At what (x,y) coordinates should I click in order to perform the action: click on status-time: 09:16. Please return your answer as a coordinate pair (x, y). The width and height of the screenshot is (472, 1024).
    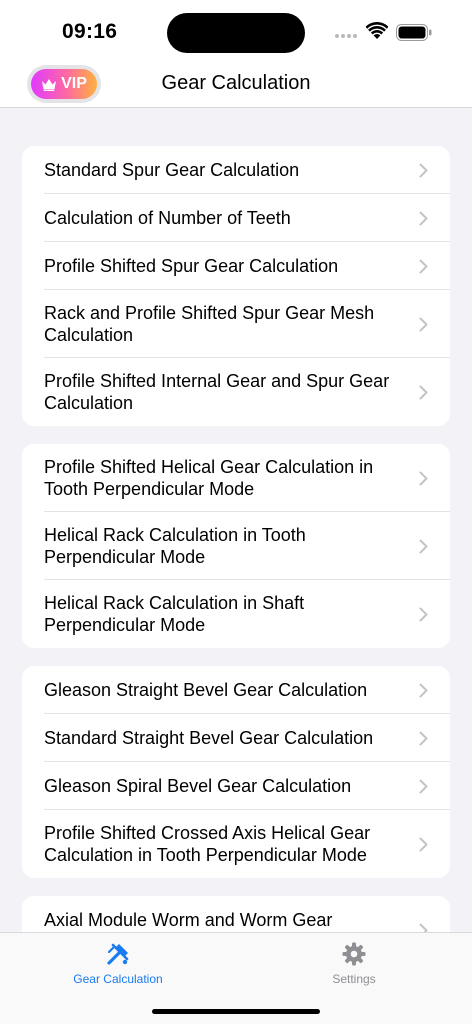
    Looking at the image, I should click on (90, 31).